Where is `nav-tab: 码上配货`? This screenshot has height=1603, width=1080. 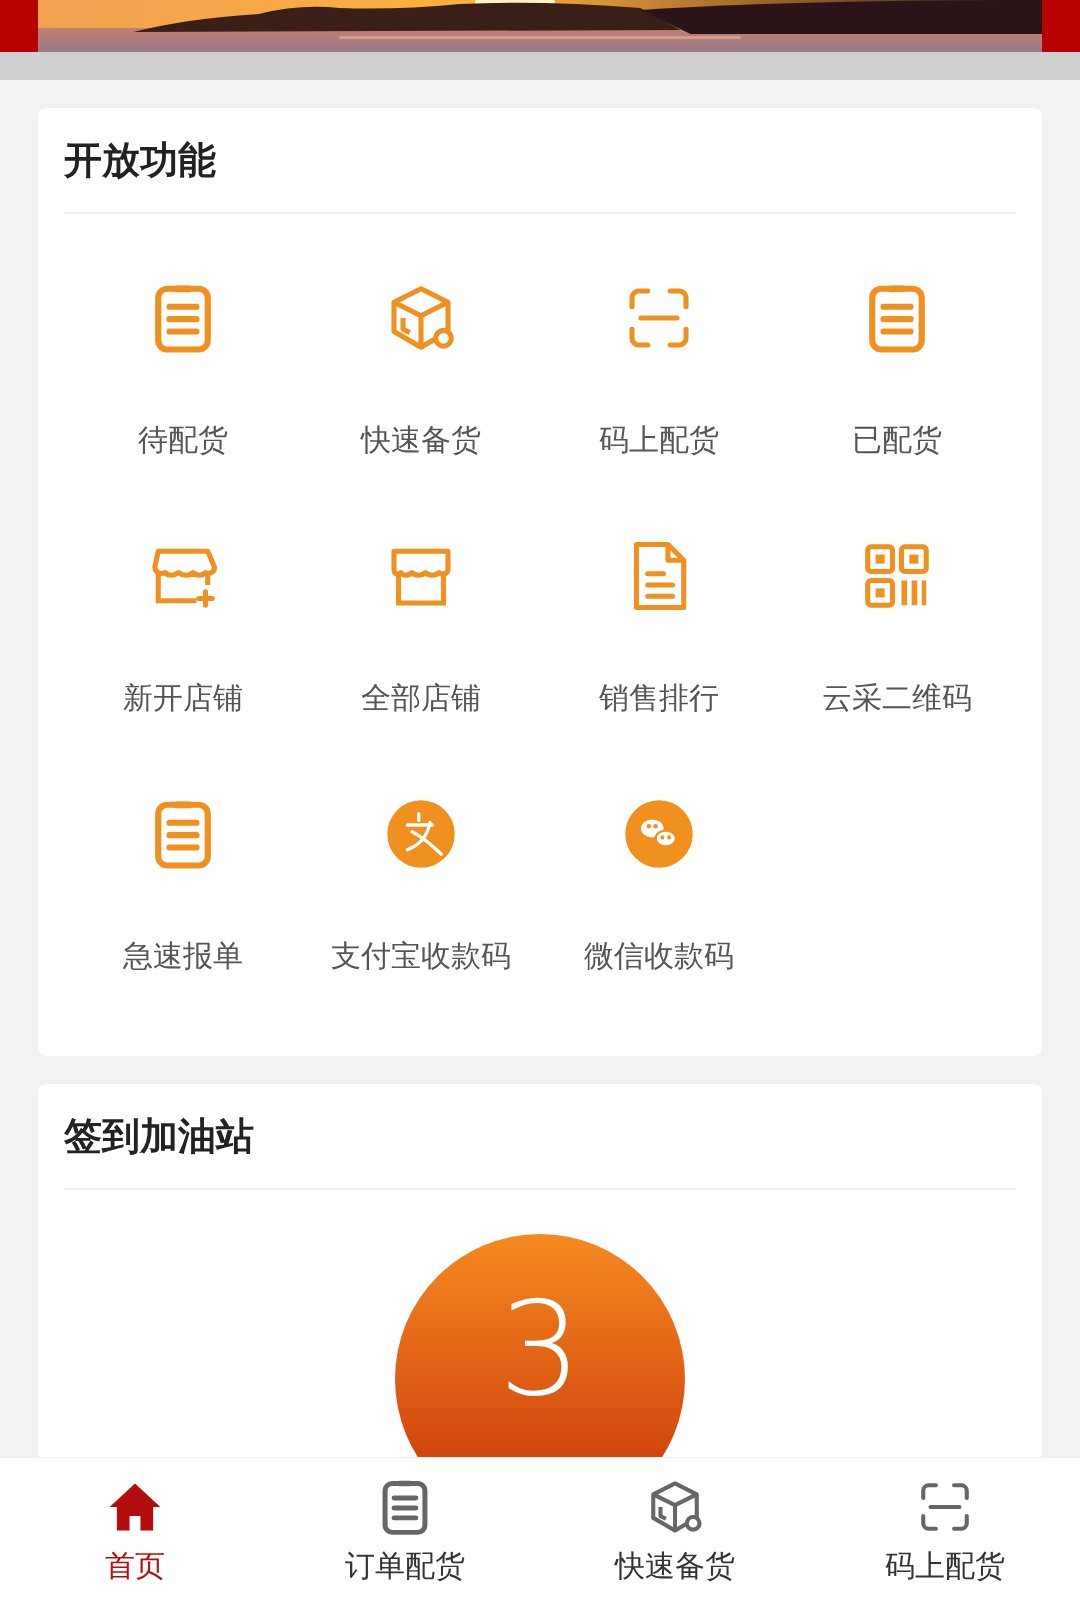
nav-tab: 码上配货 is located at coordinates (945, 1530).